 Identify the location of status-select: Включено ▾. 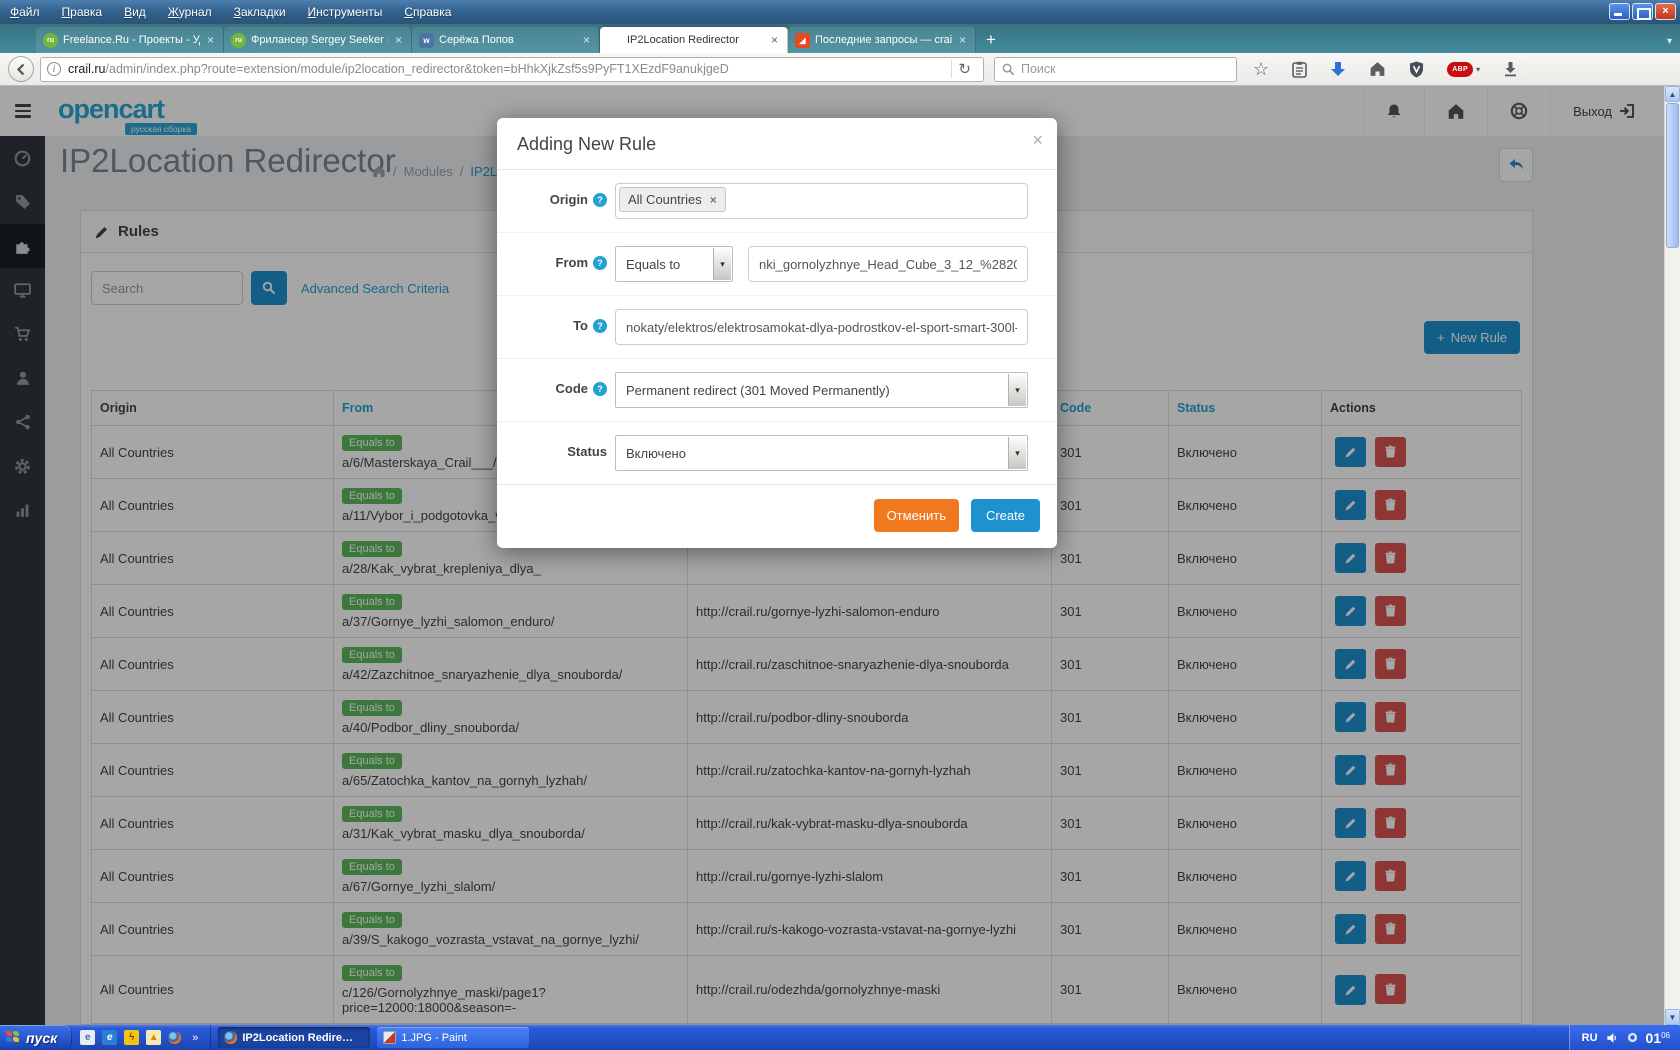
(821, 453).